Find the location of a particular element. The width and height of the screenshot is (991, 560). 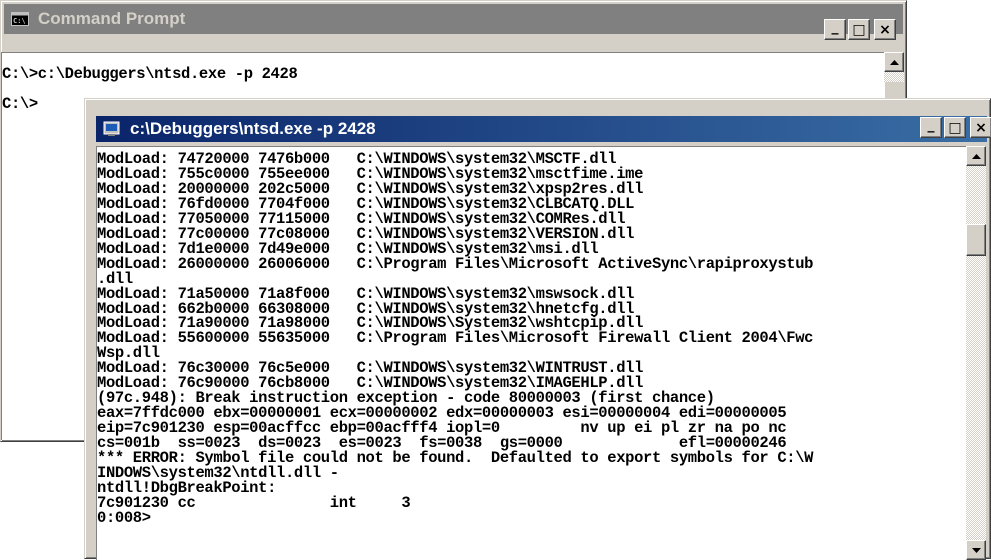

arrow-down-icon is located at coordinates (976, 550).